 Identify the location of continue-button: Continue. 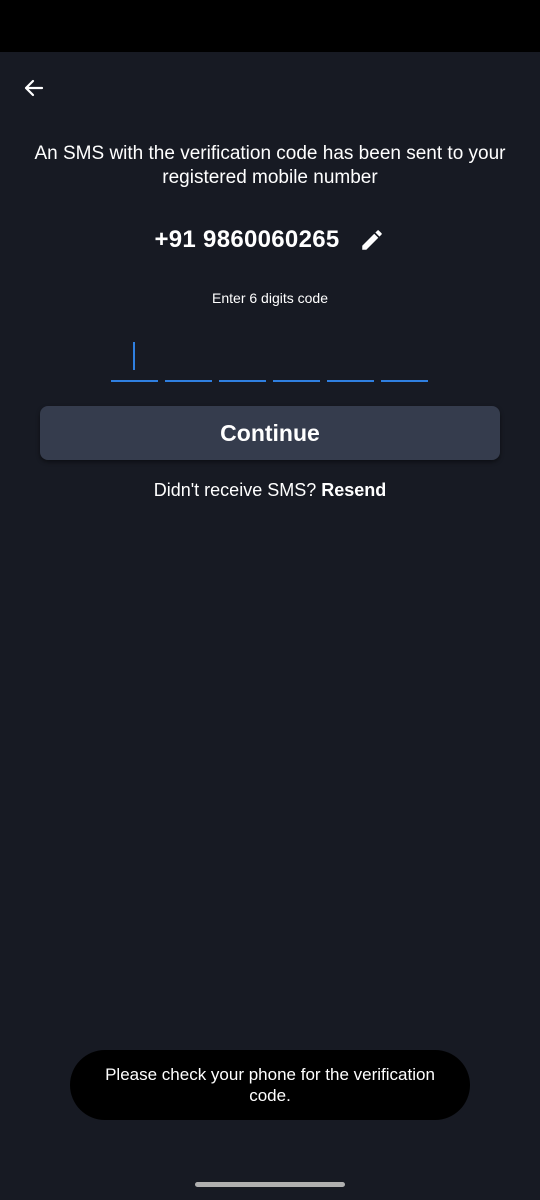
(270, 433).